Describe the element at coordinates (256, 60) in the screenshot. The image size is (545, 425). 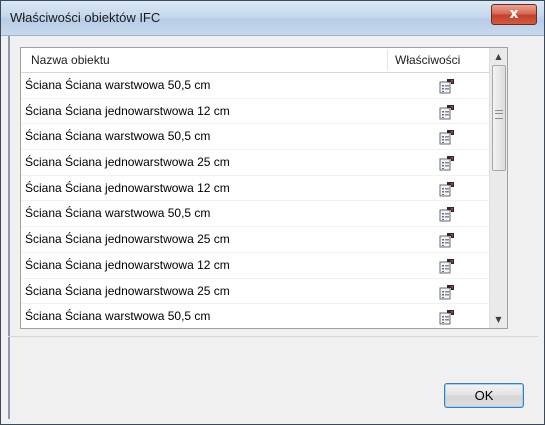
I see `list-header: Nazwa obiektu Właściwości` at that location.